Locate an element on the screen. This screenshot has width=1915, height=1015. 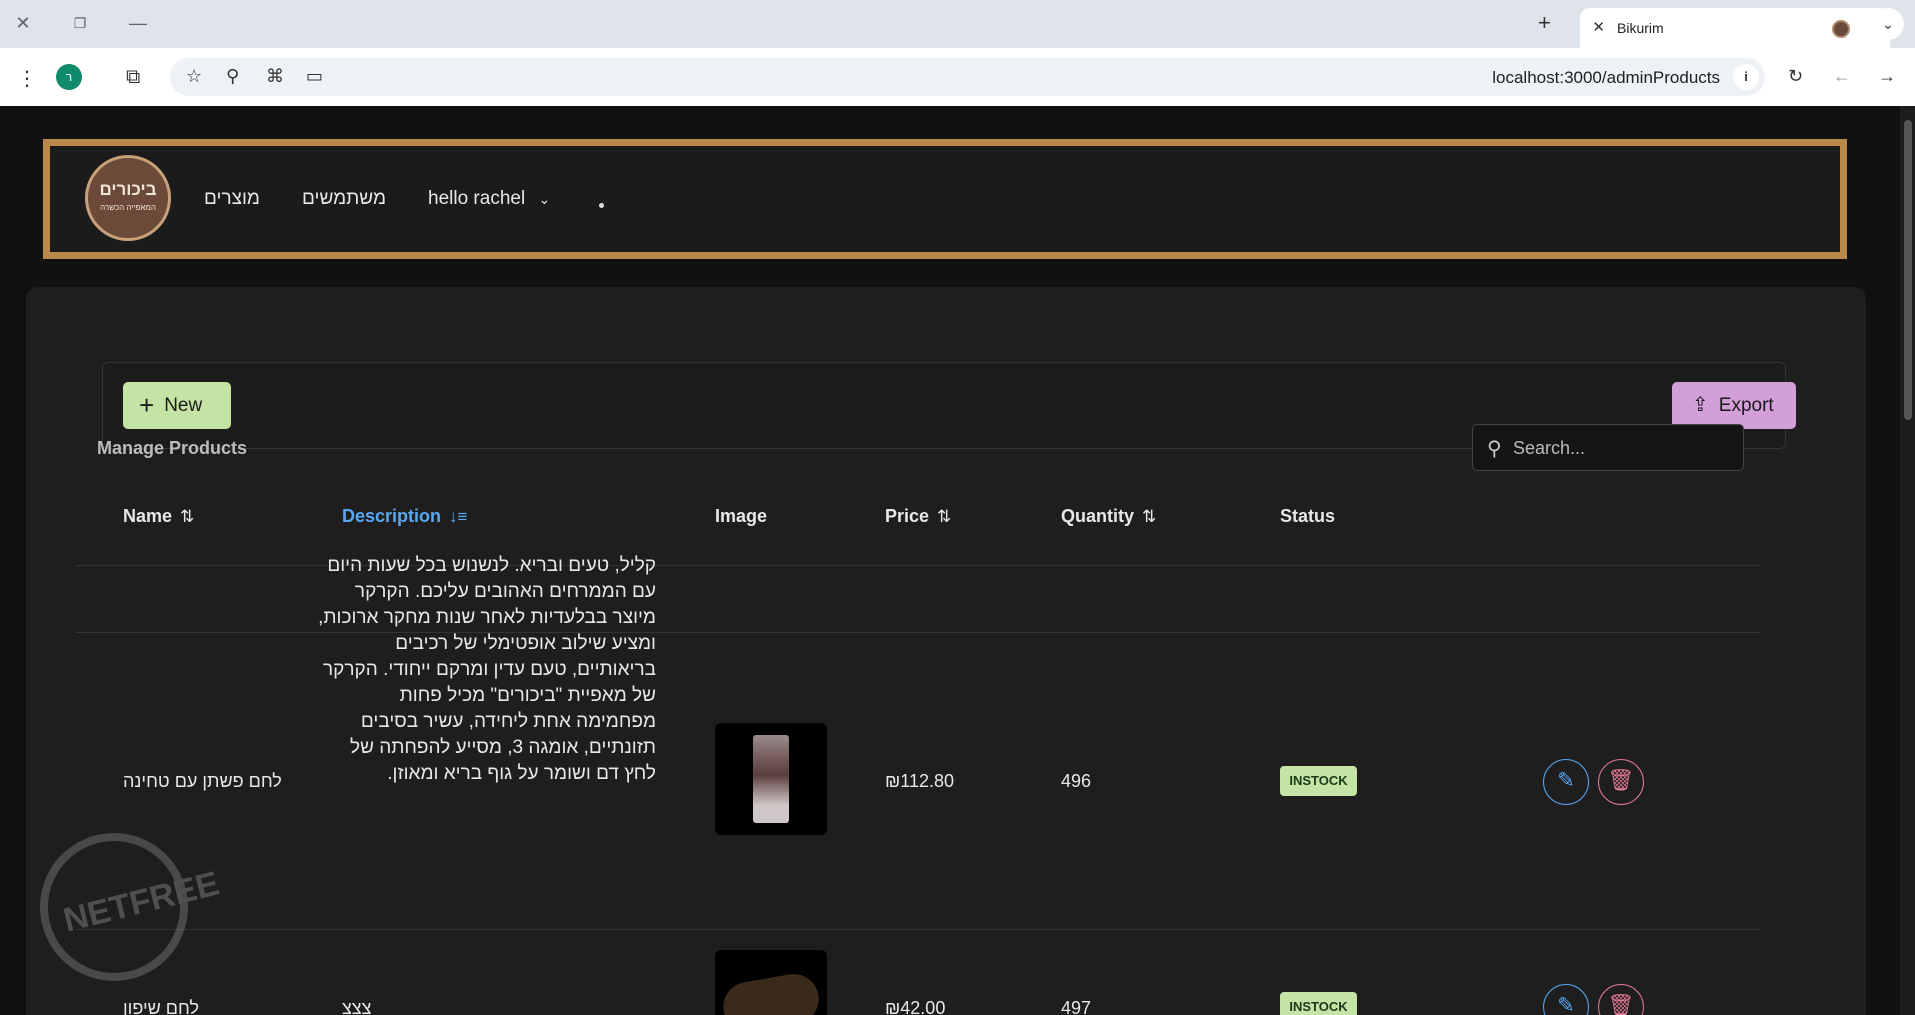
site-info-icon: i is located at coordinates (1746, 77).